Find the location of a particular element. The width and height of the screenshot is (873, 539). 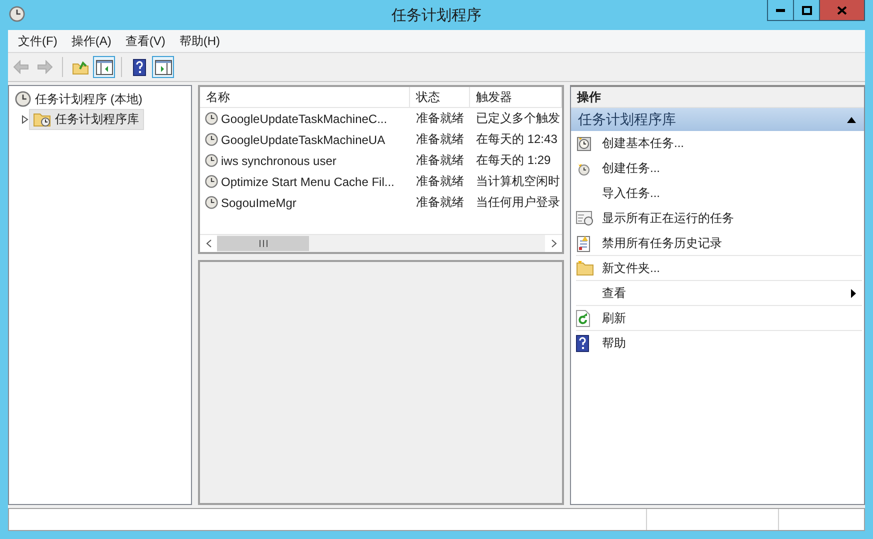

table-cell-text: 在每天的 1:29 is located at coordinates (513, 160).